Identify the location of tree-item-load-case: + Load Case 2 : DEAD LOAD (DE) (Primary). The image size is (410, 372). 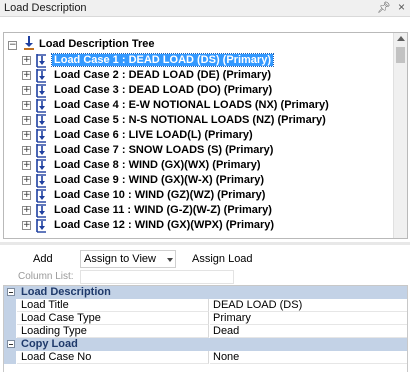
(207, 75).